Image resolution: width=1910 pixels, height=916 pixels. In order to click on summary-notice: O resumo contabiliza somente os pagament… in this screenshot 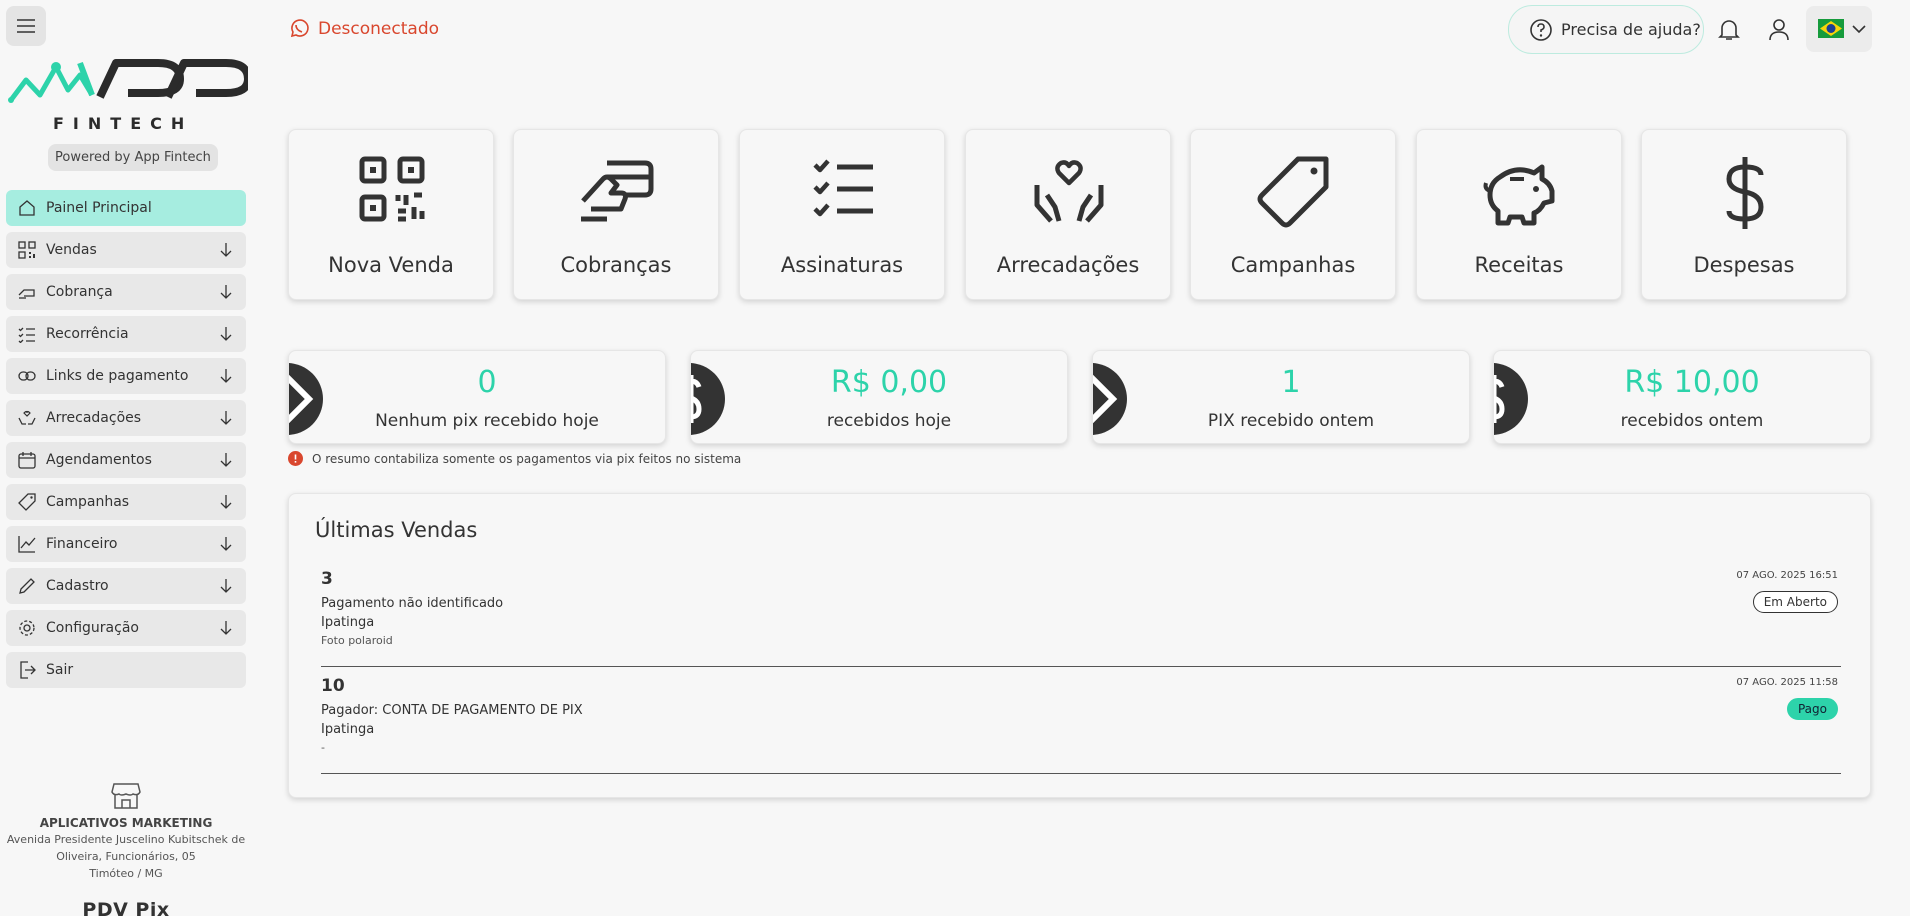, I will do `click(514, 458)`.